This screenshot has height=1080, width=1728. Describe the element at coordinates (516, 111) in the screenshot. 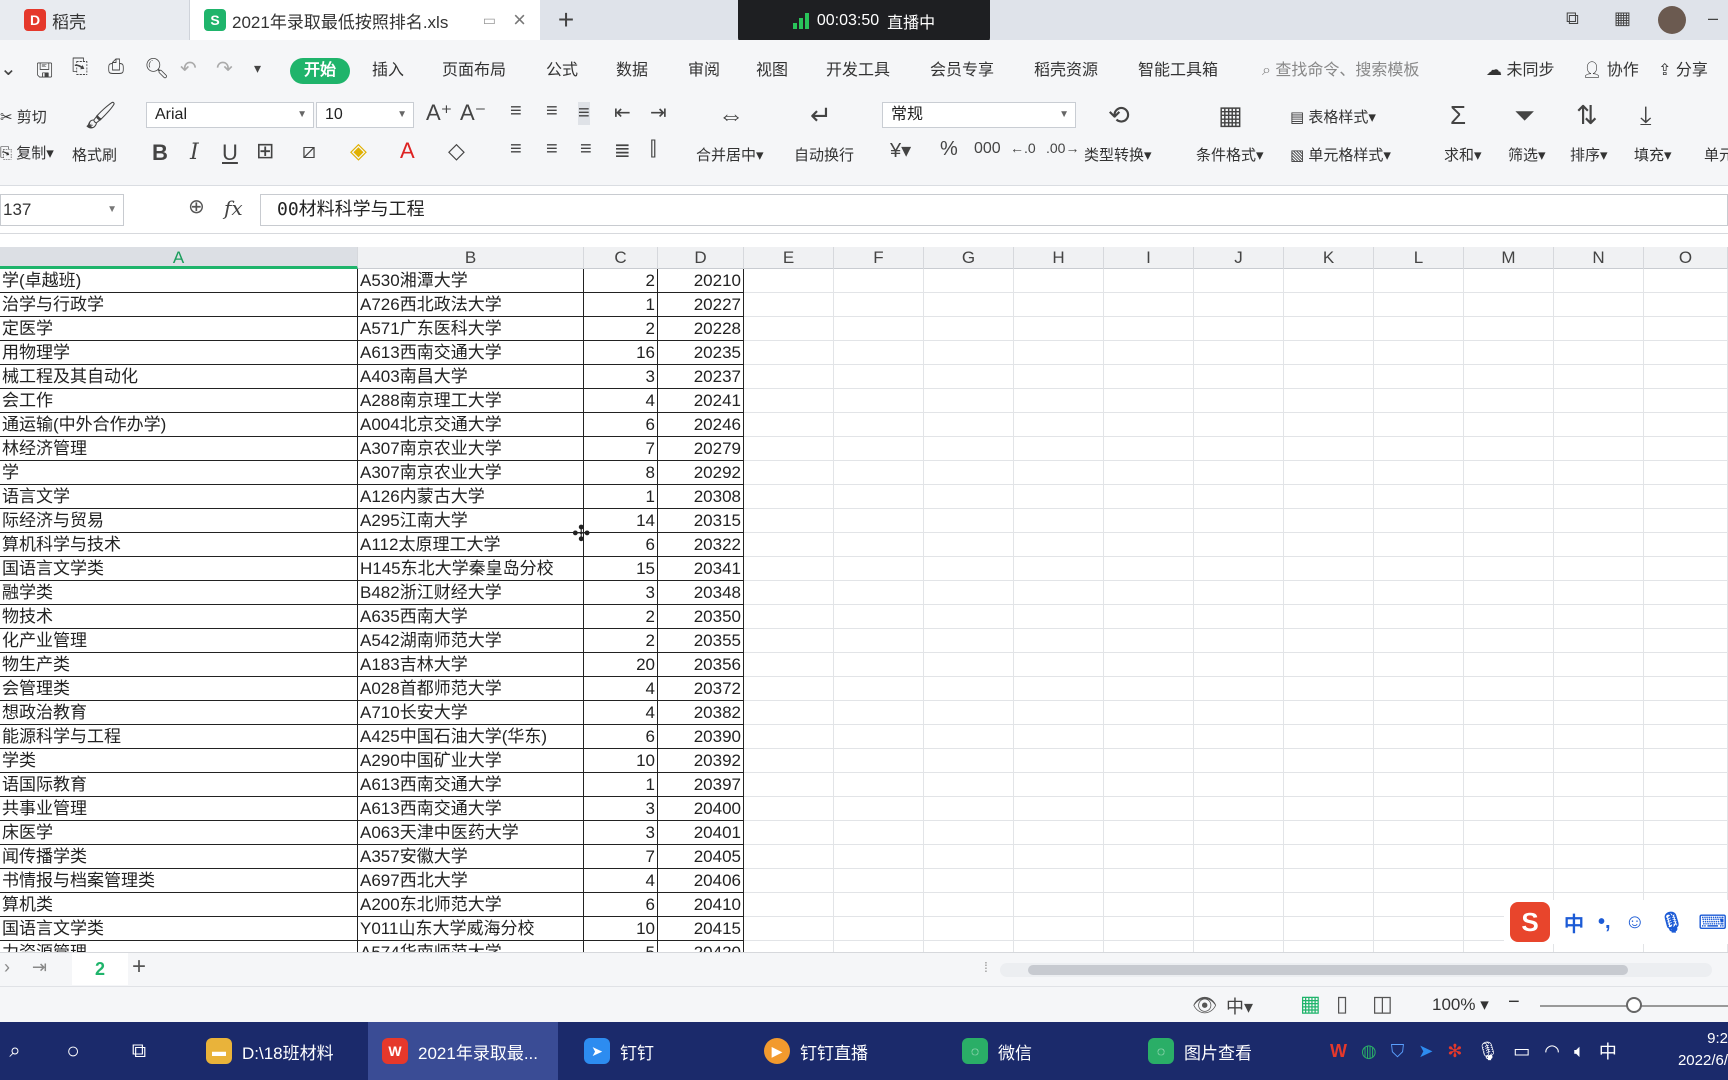

I see `align-top-icon: ≡` at that location.